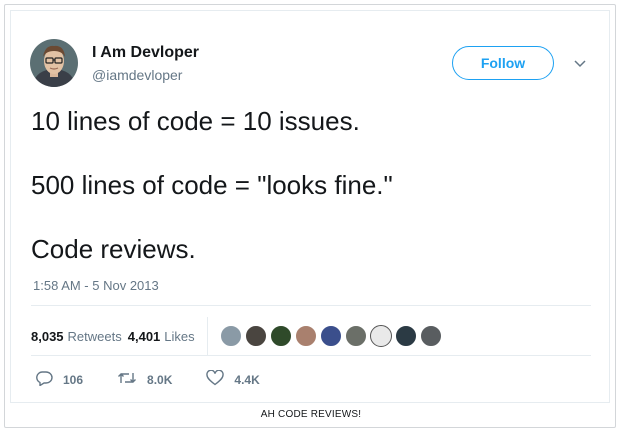 Image resolution: width=622 pixels, height=434 pixels. Describe the element at coordinates (144, 336) in the screenshot. I see `likes-count: 4,401` at that location.